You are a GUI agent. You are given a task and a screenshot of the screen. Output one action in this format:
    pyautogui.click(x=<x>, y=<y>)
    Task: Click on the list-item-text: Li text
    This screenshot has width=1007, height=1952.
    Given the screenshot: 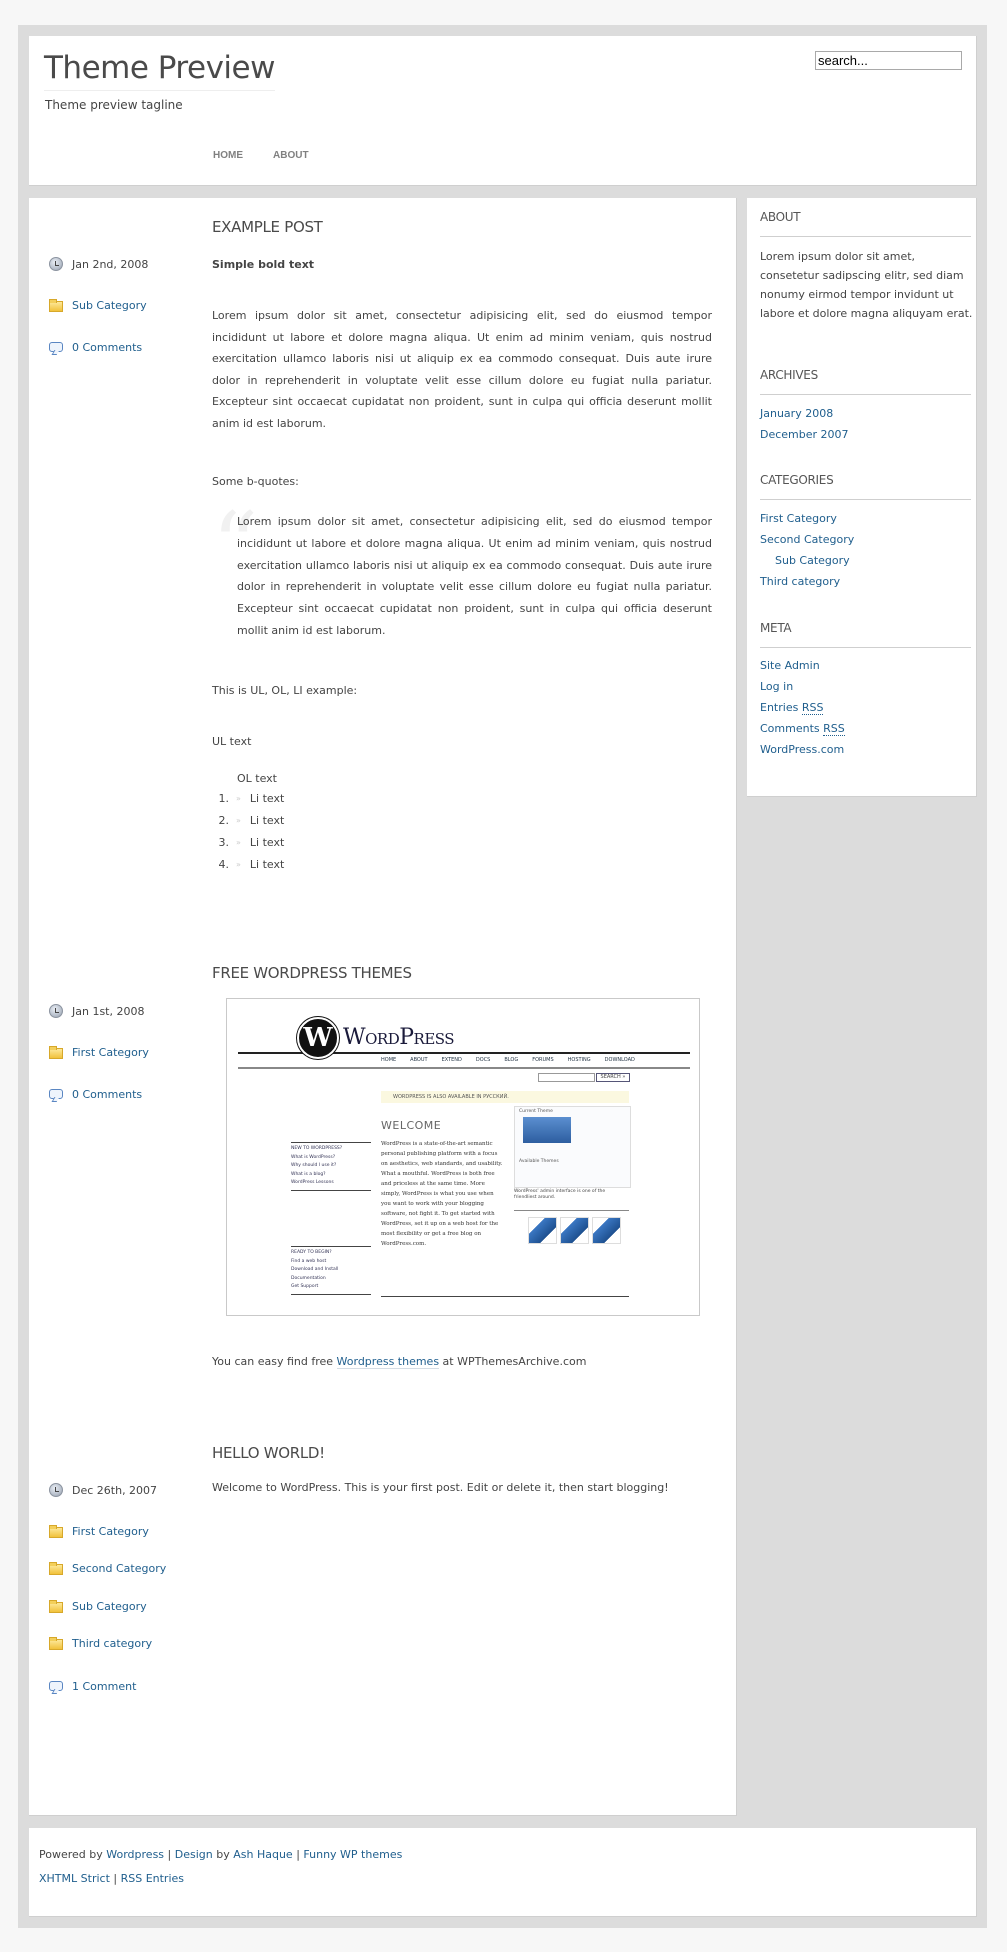 What is the action you would take?
    pyautogui.click(x=267, y=864)
    